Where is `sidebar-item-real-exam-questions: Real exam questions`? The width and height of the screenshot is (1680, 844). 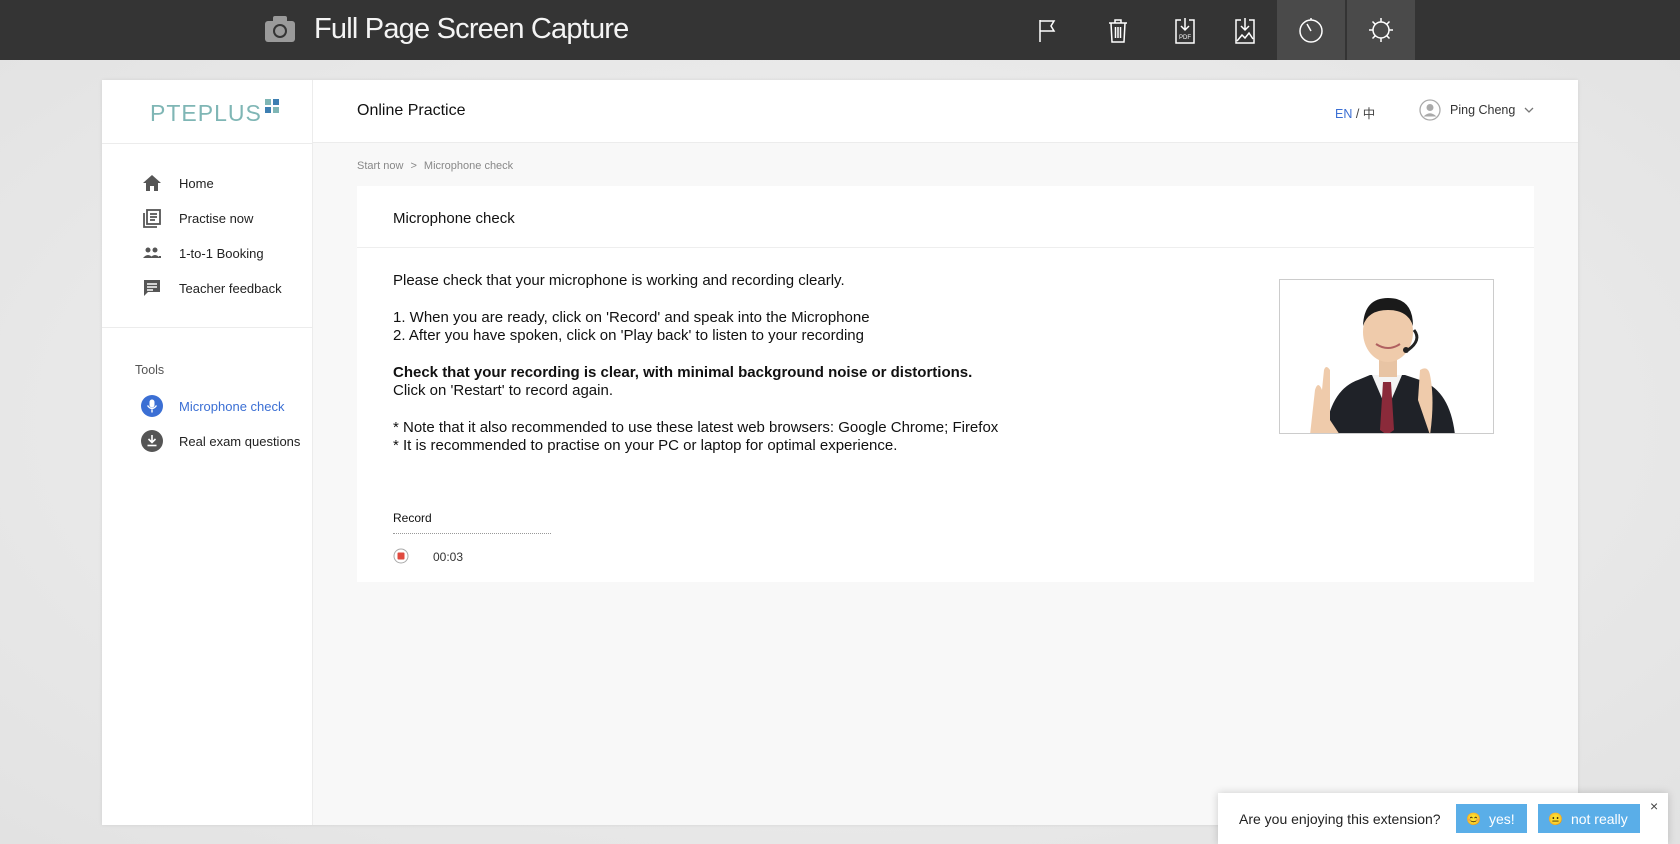 sidebar-item-real-exam-questions: Real exam questions is located at coordinates (220, 441).